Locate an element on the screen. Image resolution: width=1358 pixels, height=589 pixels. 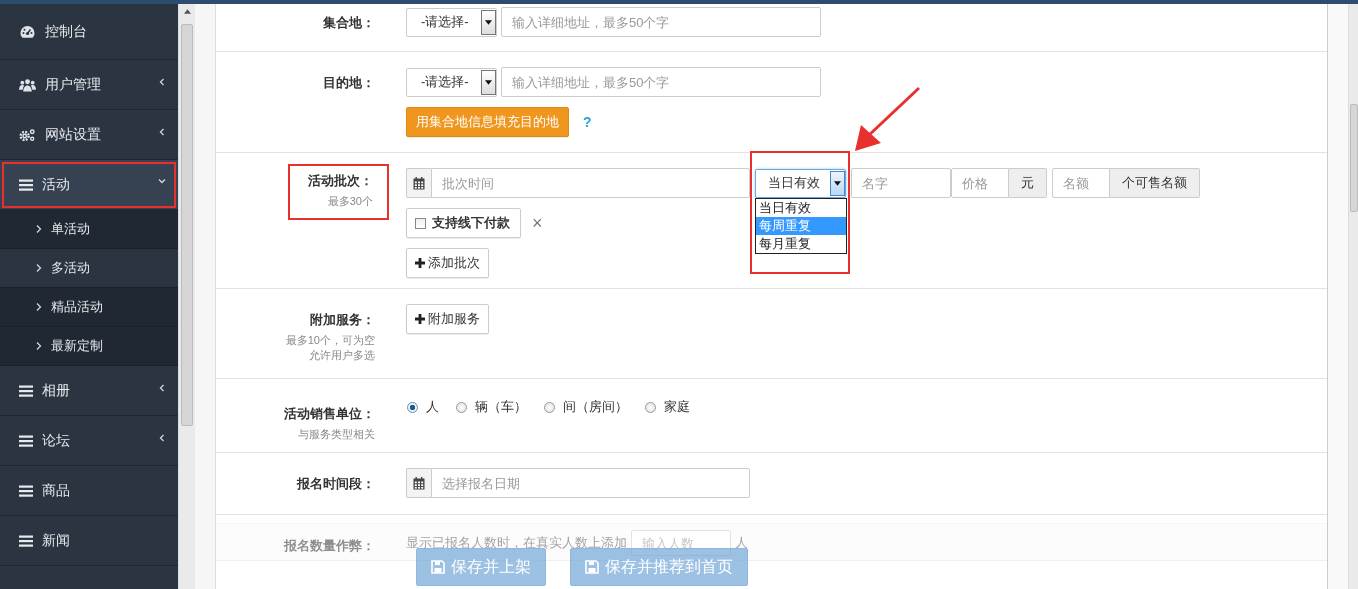
field-hint: 允许用户多选 is located at coordinates (341, 355).